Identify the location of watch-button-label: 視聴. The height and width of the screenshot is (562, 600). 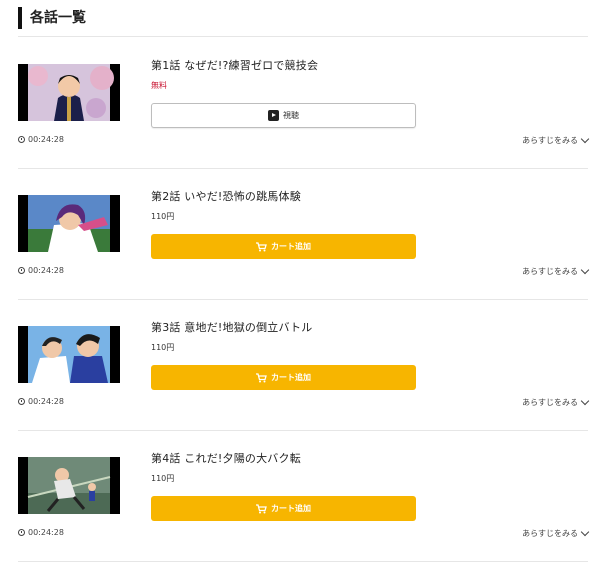
(291, 115).